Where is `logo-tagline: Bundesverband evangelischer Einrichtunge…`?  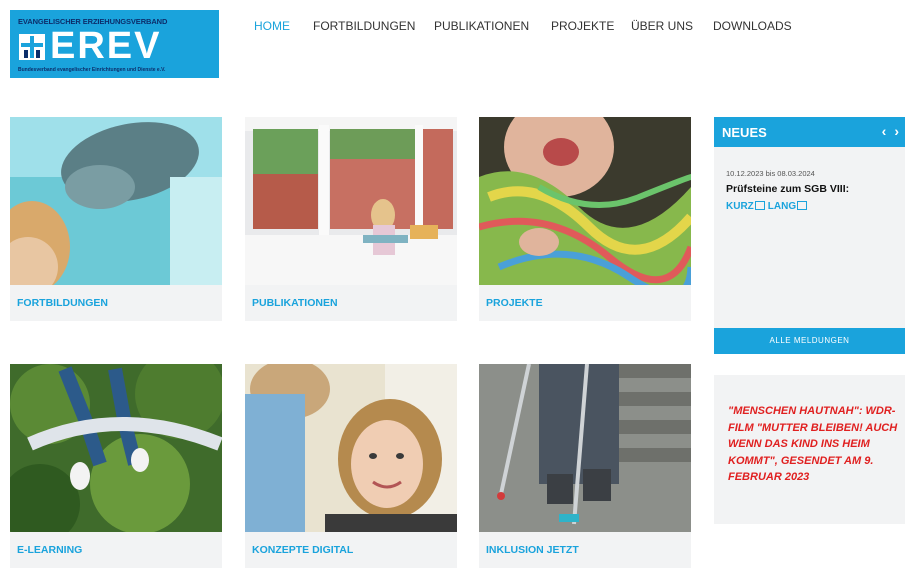 logo-tagline: Bundesverband evangelischer Einrichtunge… is located at coordinates (92, 70).